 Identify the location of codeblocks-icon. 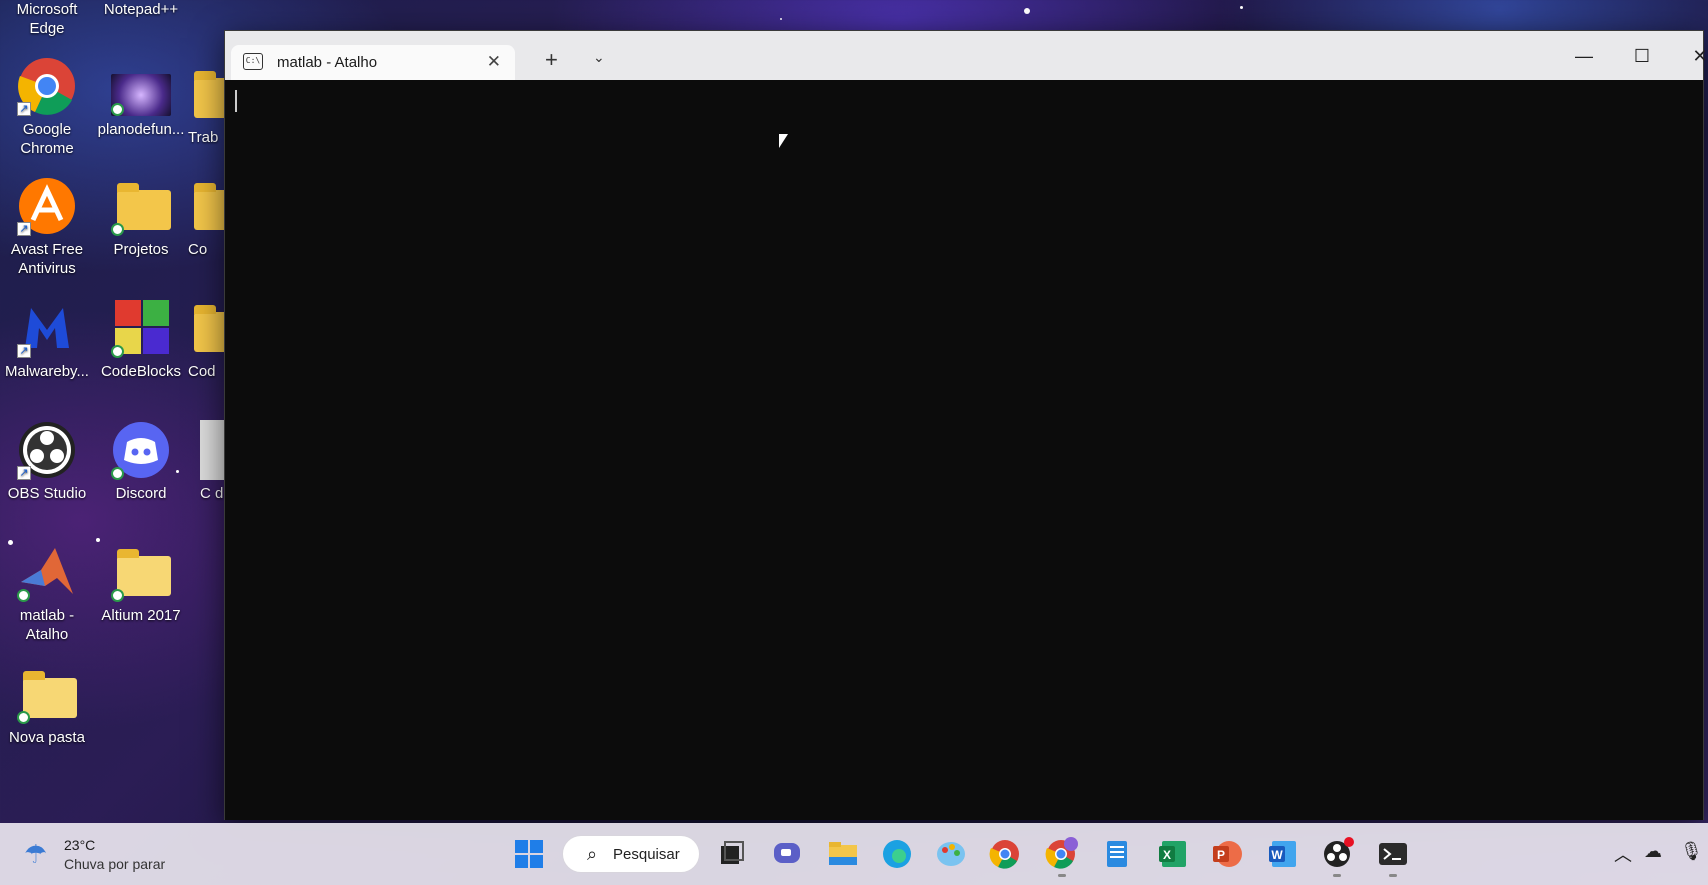
(141, 328).